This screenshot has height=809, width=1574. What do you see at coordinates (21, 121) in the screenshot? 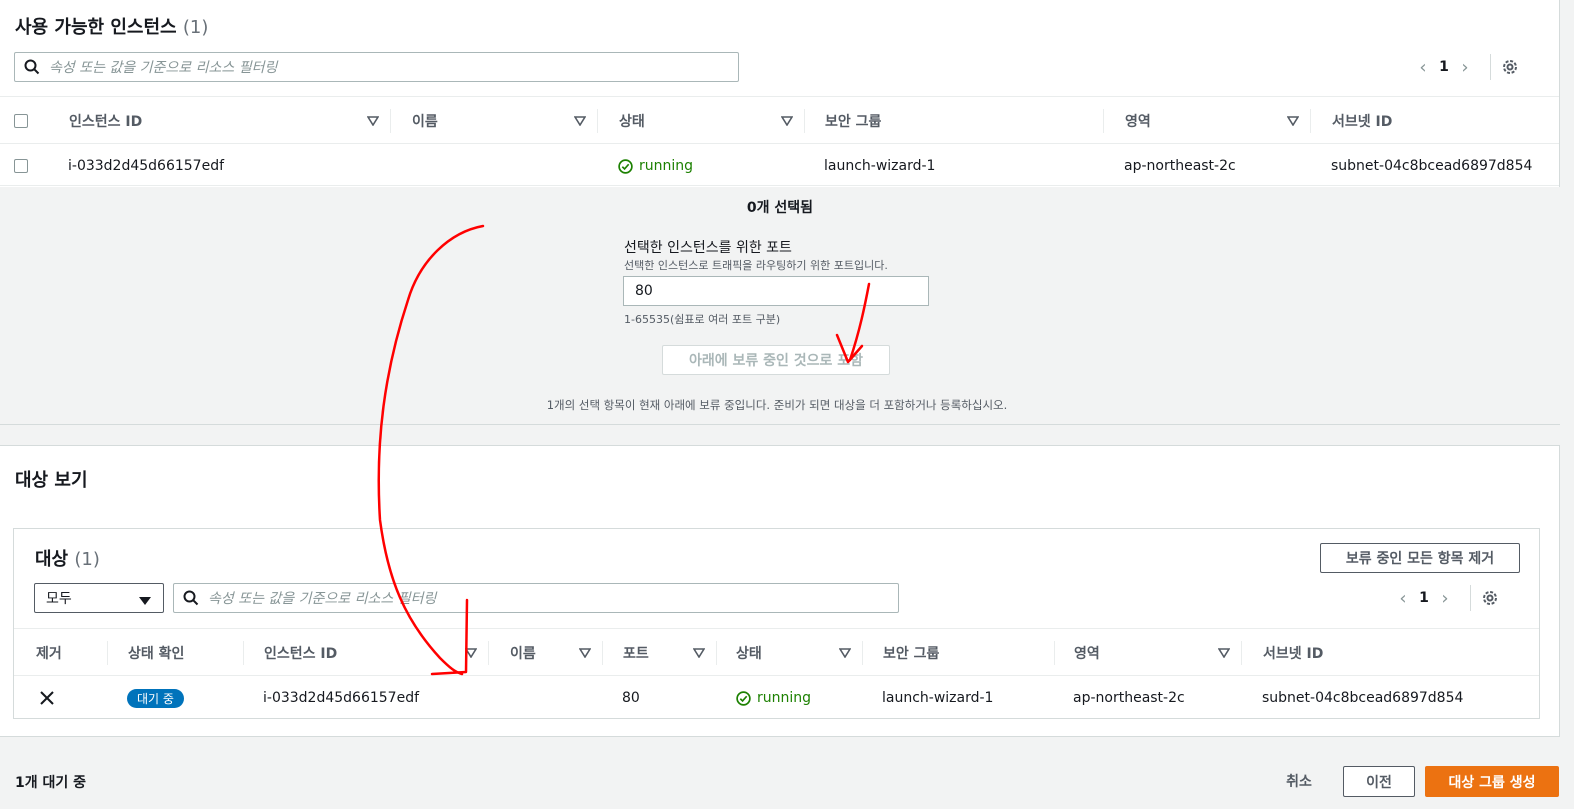
I see `select-all-checkbox` at bounding box center [21, 121].